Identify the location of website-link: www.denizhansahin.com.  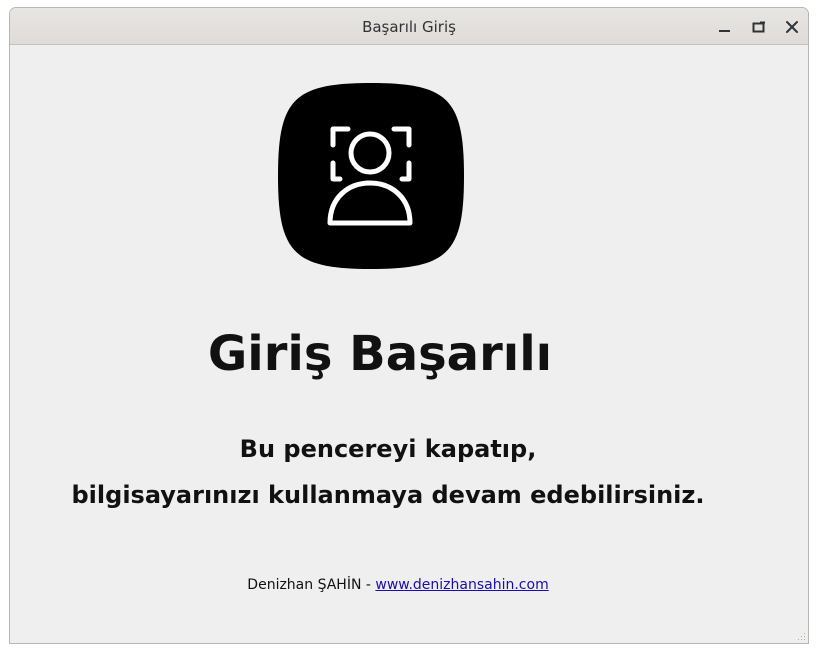
(461, 585).